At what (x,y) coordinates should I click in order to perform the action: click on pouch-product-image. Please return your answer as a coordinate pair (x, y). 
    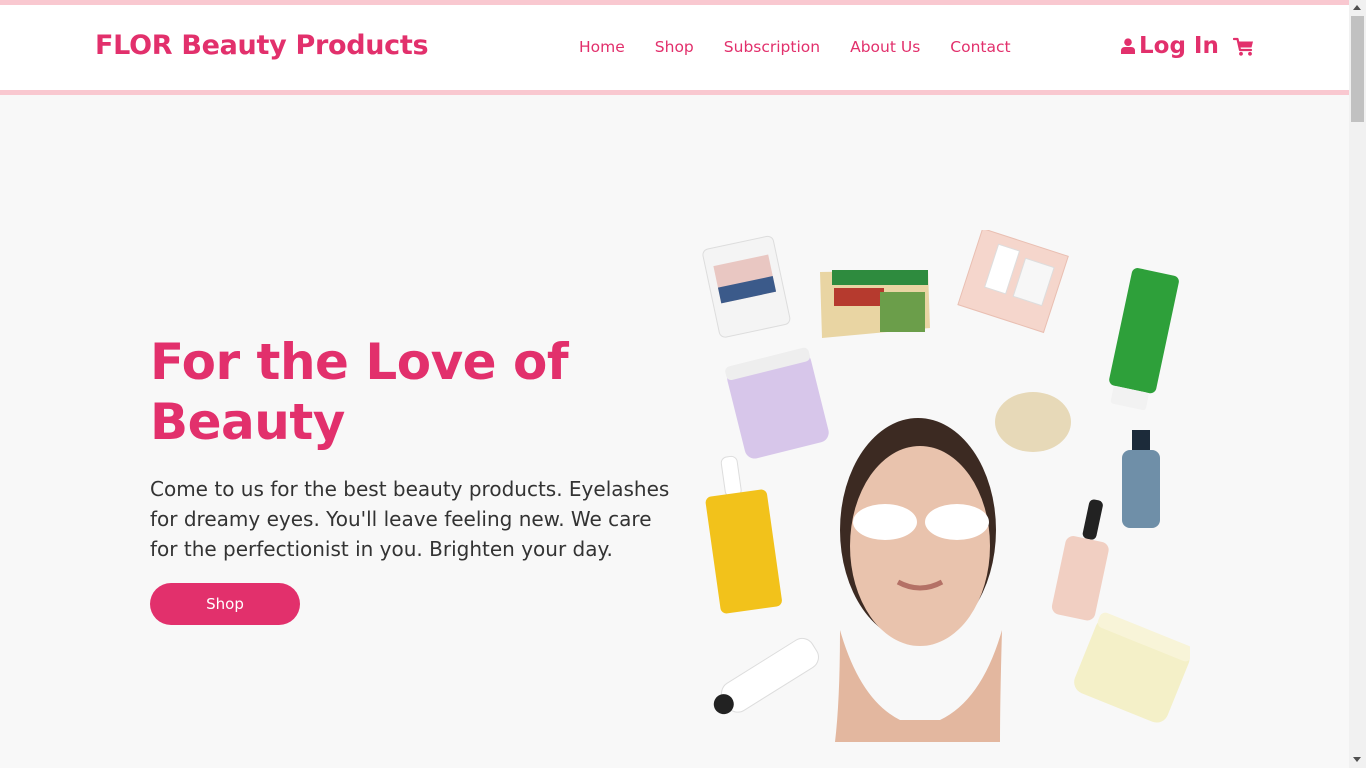
    Looking at the image, I should click on (746, 286).